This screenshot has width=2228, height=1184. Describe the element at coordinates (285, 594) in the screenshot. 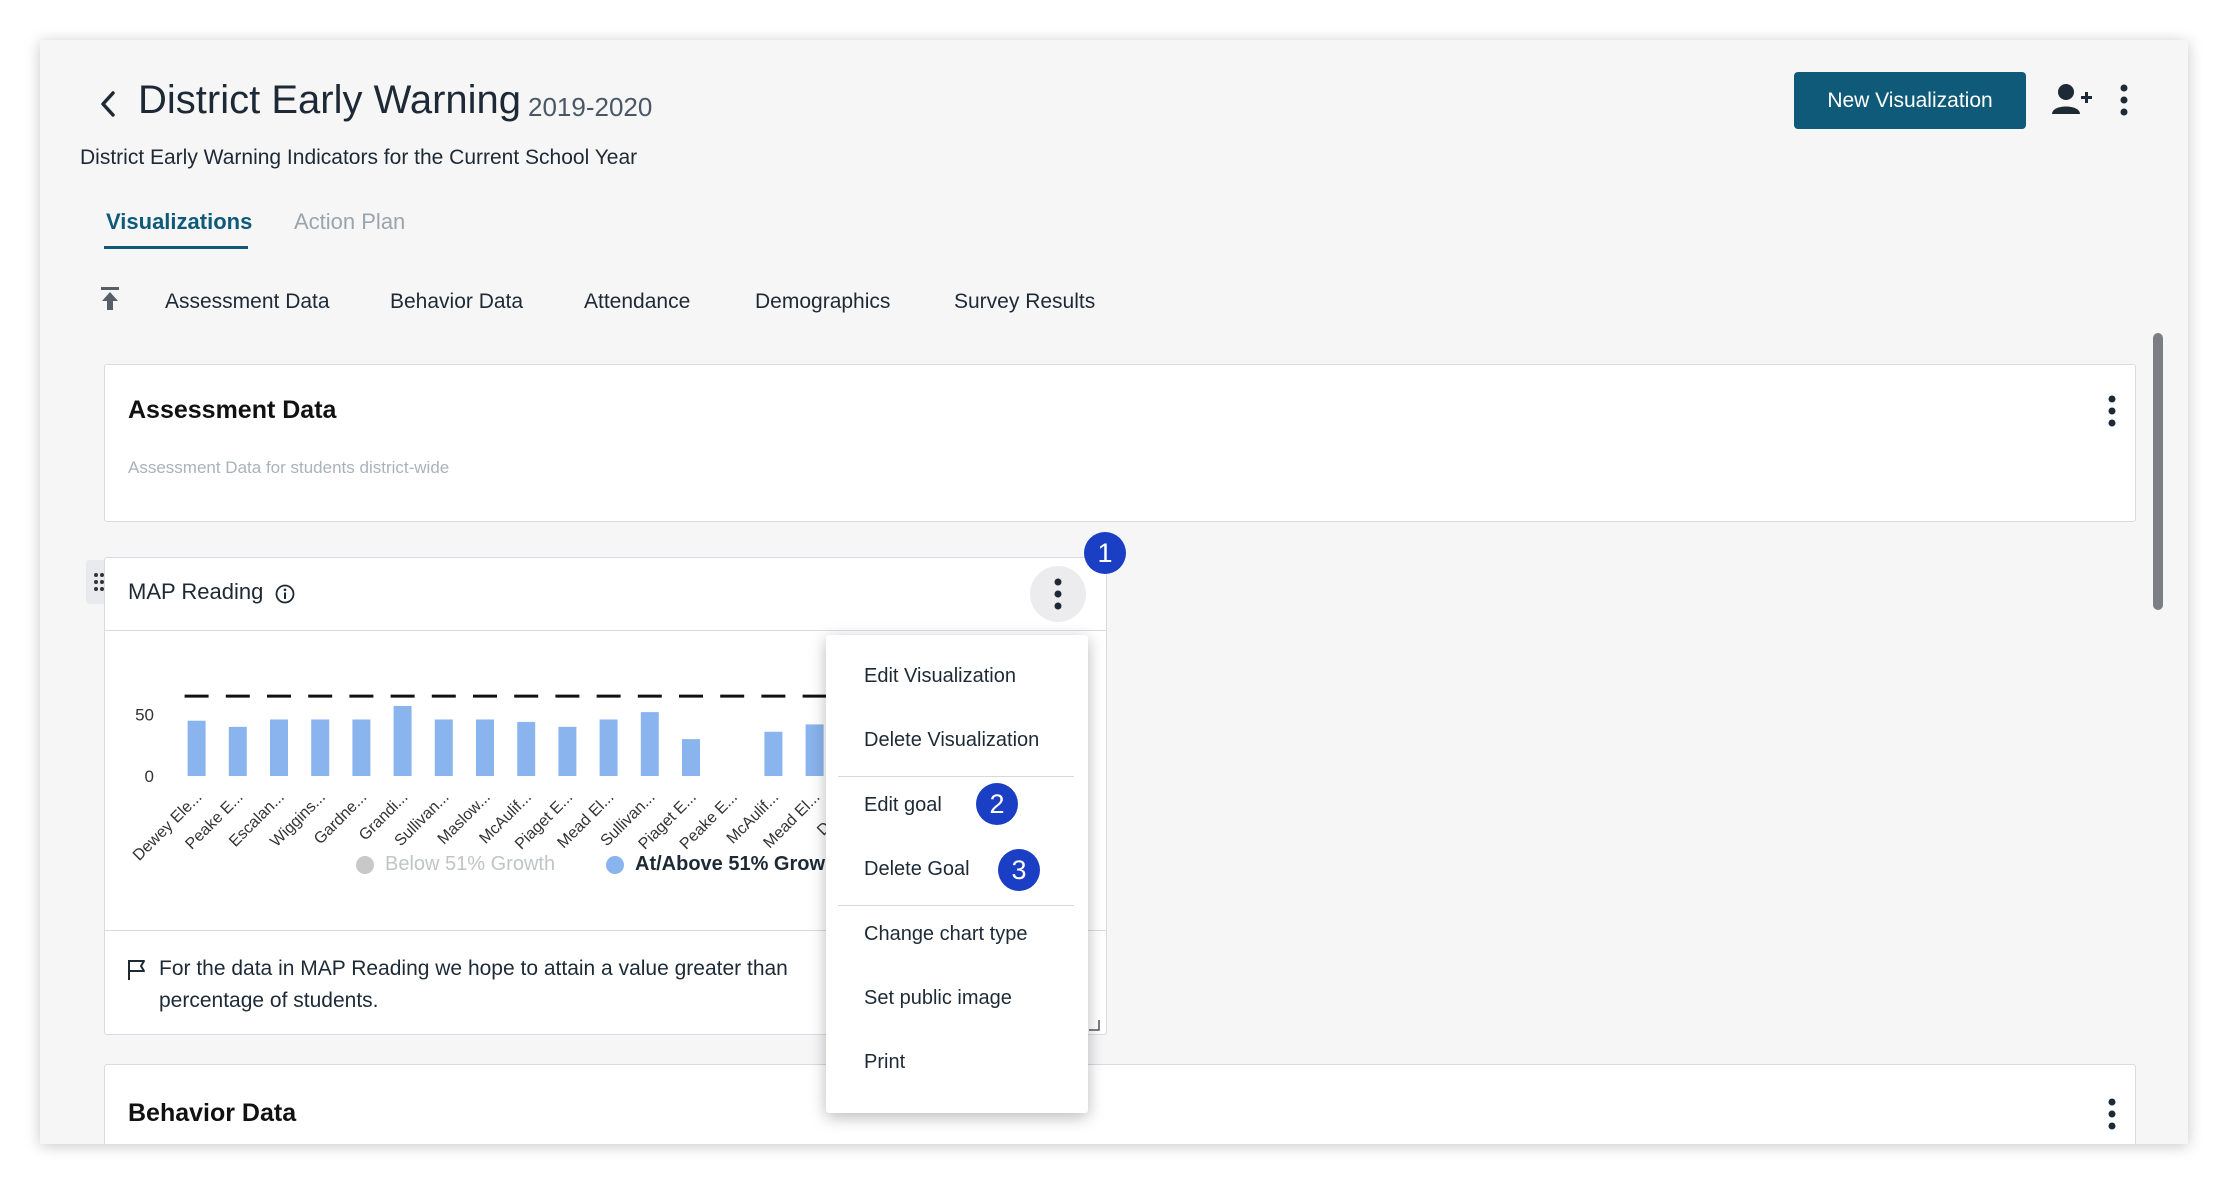

I see `info-icon` at that location.